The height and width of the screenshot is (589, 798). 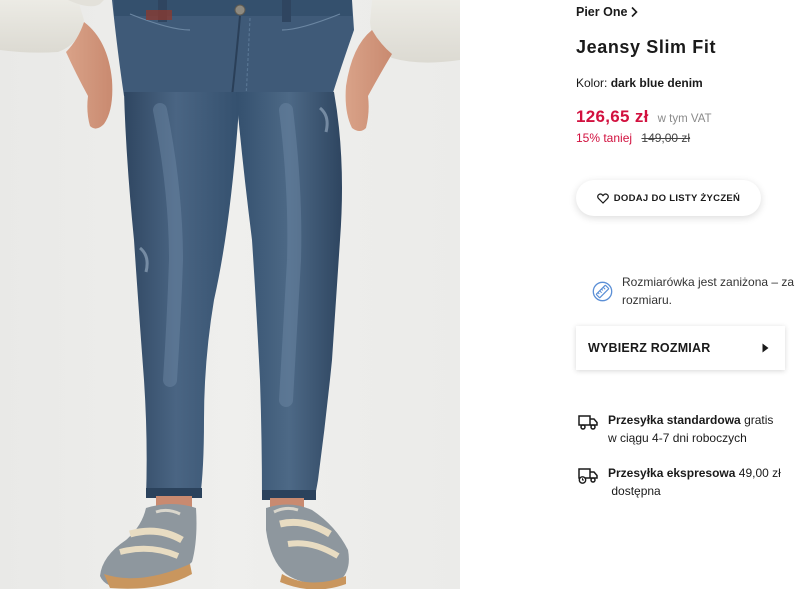 I want to click on discount-row: 15% taniej 149,00 zł, so click(x=633, y=138).